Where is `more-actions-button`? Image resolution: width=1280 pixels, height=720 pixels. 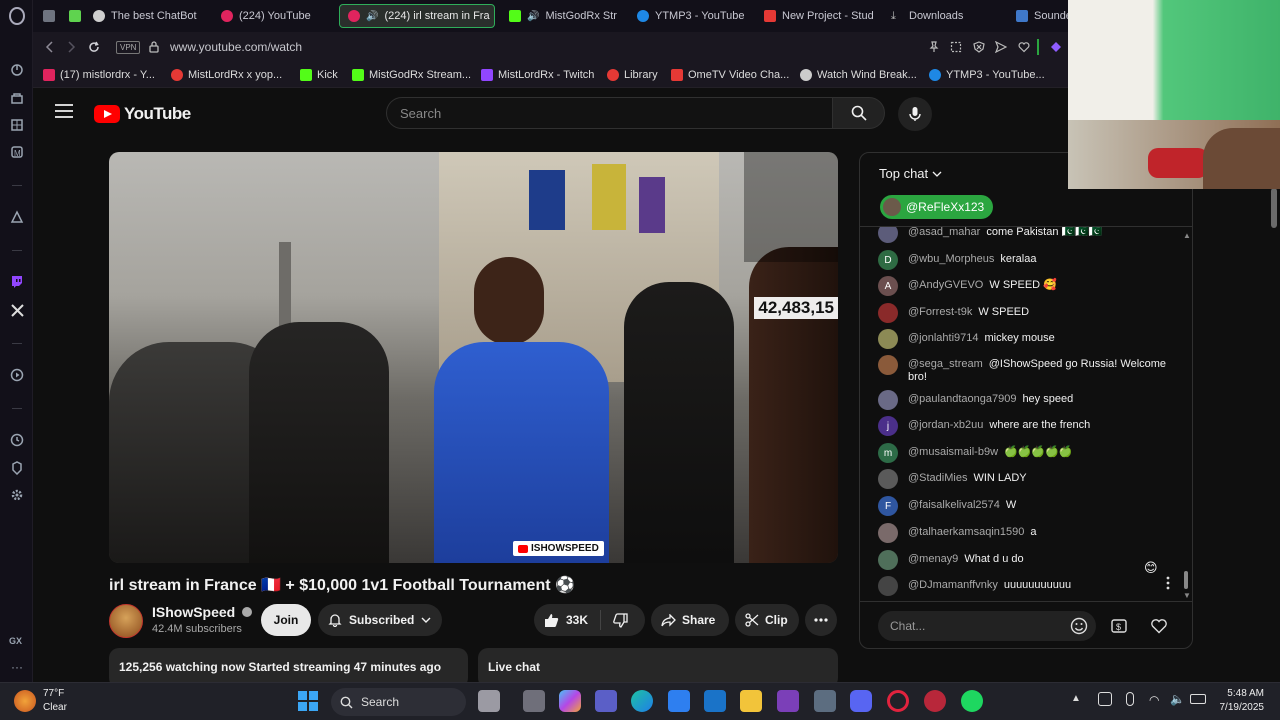 more-actions-button is located at coordinates (821, 620).